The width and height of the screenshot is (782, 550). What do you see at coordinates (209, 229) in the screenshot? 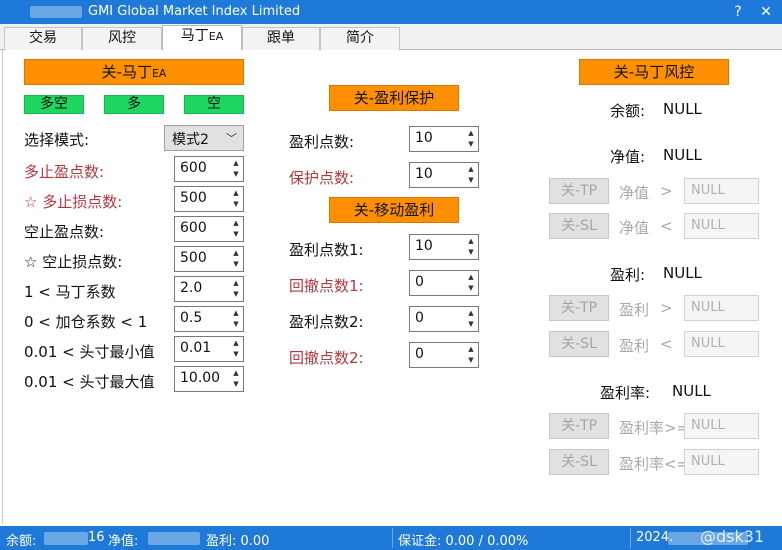
I see `short-tp-input: 600 ▲ ▼` at bounding box center [209, 229].